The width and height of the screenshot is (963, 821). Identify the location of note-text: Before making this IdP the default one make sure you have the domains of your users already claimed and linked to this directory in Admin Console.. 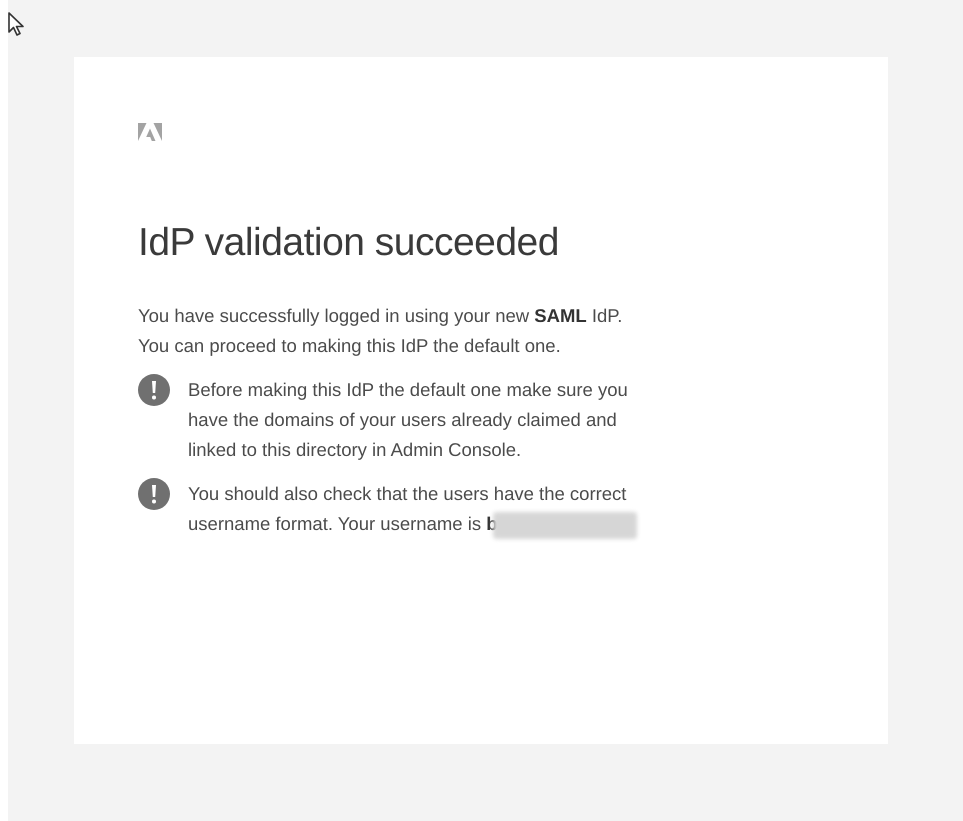
(408, 420).